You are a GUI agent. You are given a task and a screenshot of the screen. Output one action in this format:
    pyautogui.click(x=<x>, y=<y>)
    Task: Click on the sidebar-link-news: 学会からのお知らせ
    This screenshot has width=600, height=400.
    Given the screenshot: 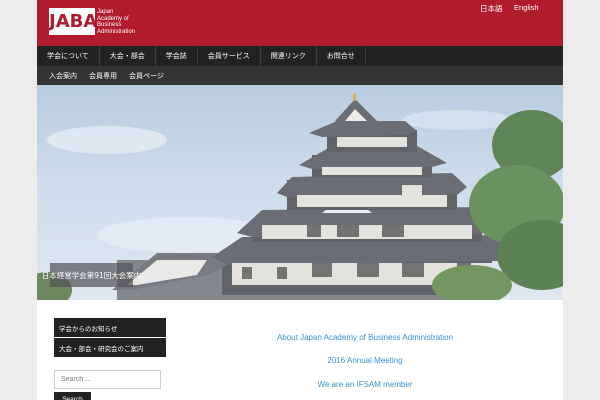 What is the action you would take?
    pyautogui.click(x=110, y=327)
    